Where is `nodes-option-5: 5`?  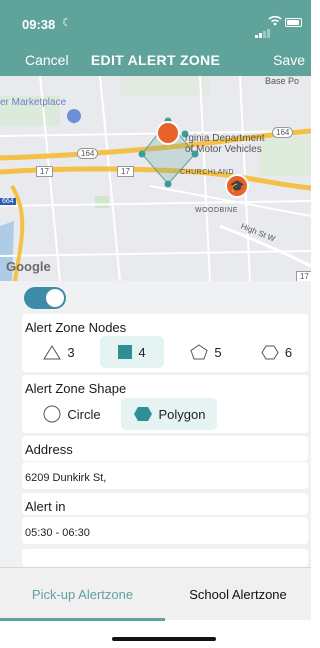
nodes-option-5: 5 is located at coordinates (206, 352).